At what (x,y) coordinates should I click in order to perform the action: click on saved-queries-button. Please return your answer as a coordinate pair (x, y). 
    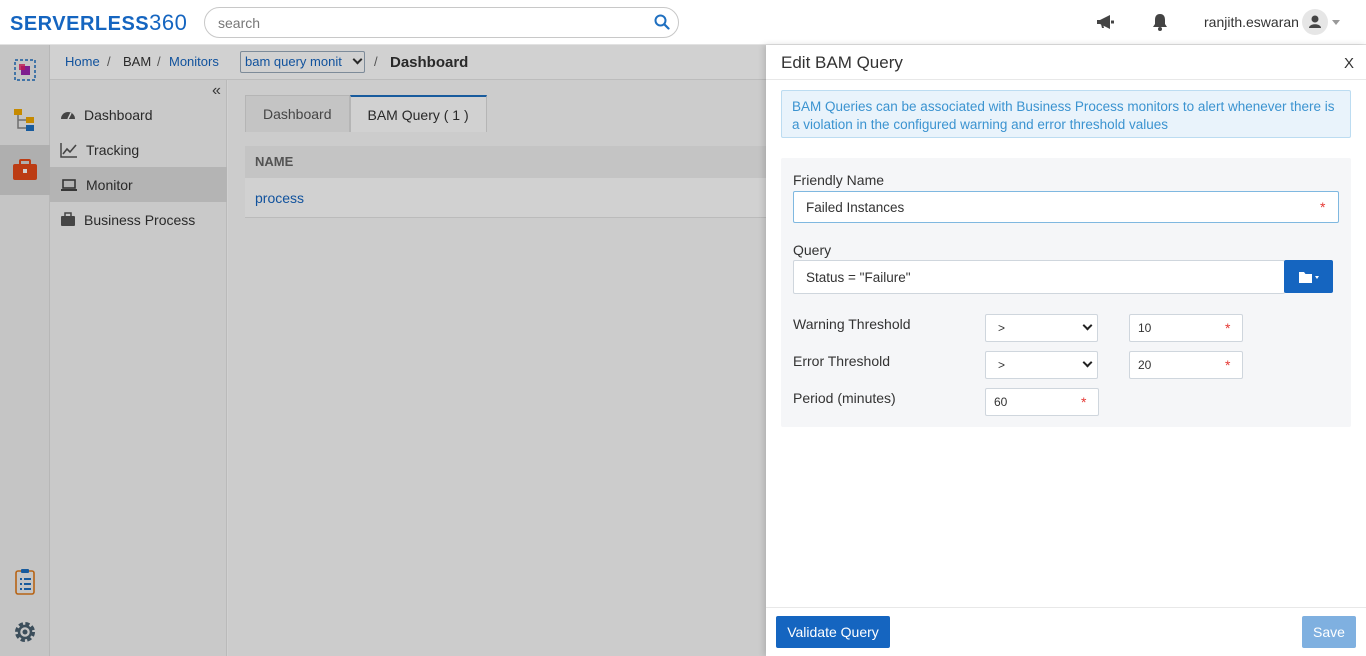
    Looking at the image, I should click on (1308, 276).